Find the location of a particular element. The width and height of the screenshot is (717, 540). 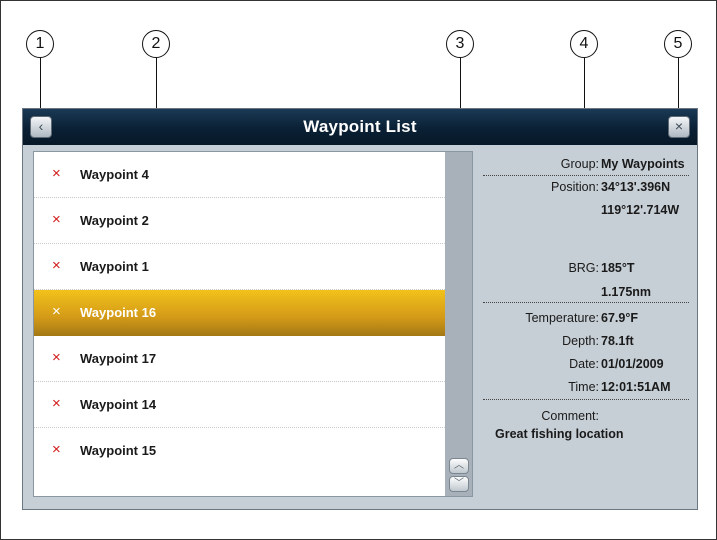

group-label: Group: is located at coordinates (579, 164).